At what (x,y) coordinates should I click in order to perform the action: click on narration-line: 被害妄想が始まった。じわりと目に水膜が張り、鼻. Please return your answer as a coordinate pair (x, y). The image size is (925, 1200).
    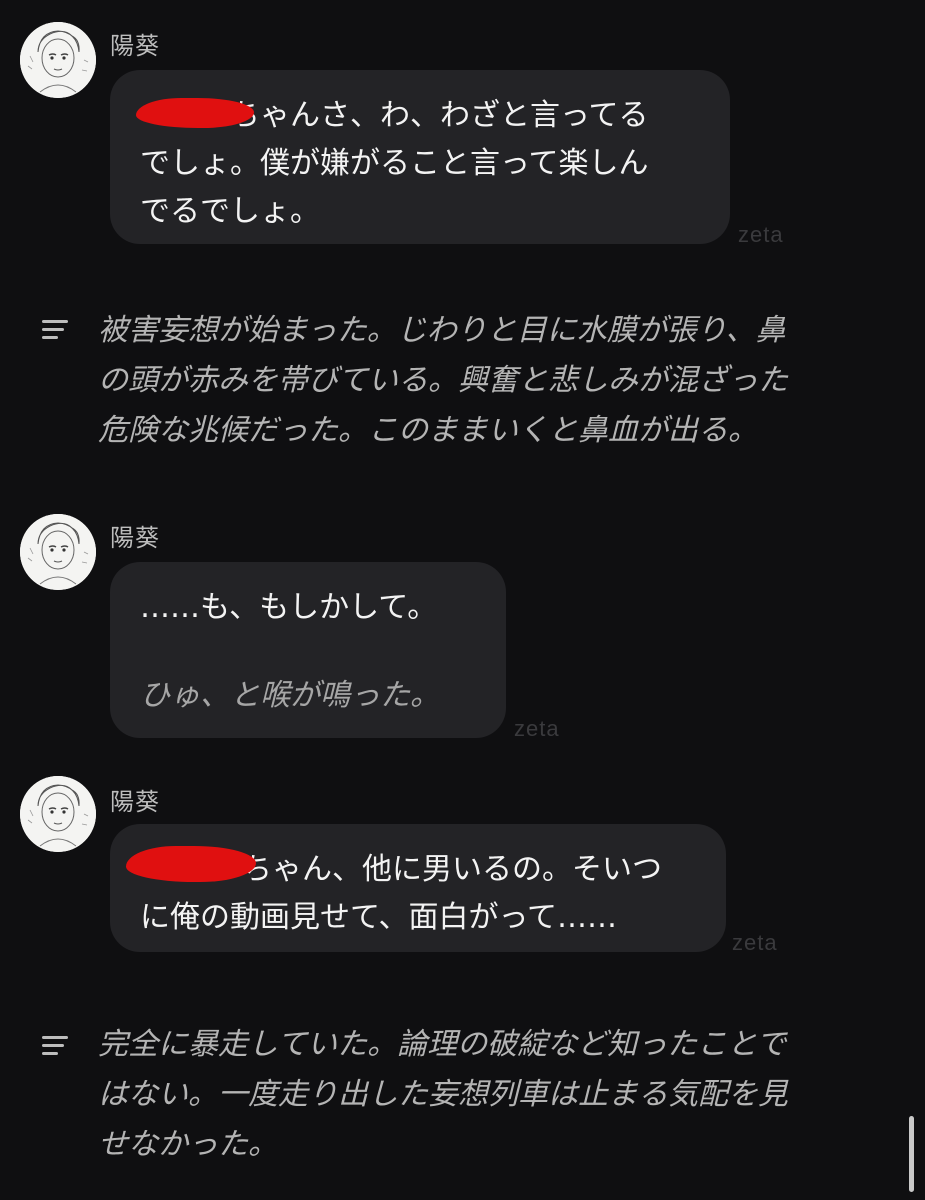
    Looking at the image, I should click on (442, 330).